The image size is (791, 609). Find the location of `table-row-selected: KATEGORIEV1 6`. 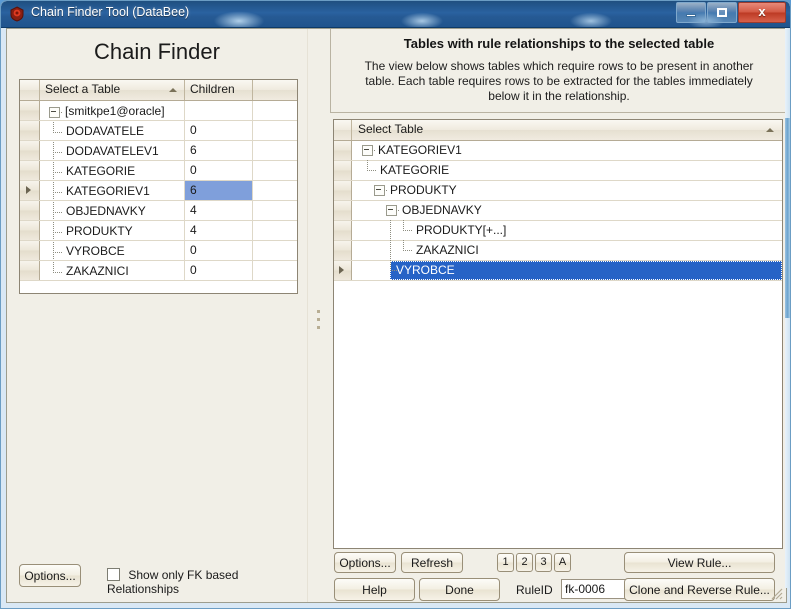

table-row-selected: KATEGORIEV1 6 is located at coordinates (158, 191).